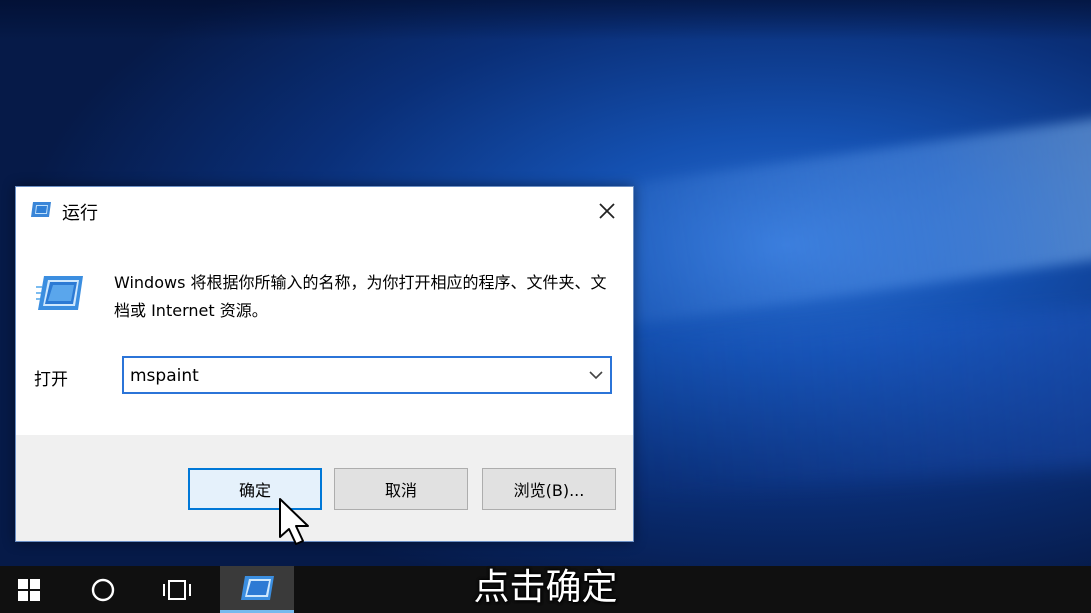 The image size is (1091, 613). Describe the element at coordinates (545, 20) in the screenshot. I see `video-top-shade` at that location.